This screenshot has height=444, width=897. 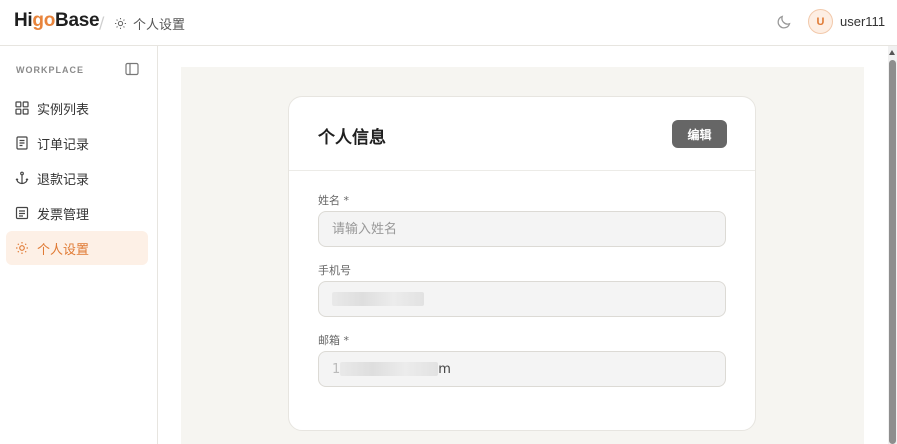 I want to click on phone-field, so click(x=522, y=299).